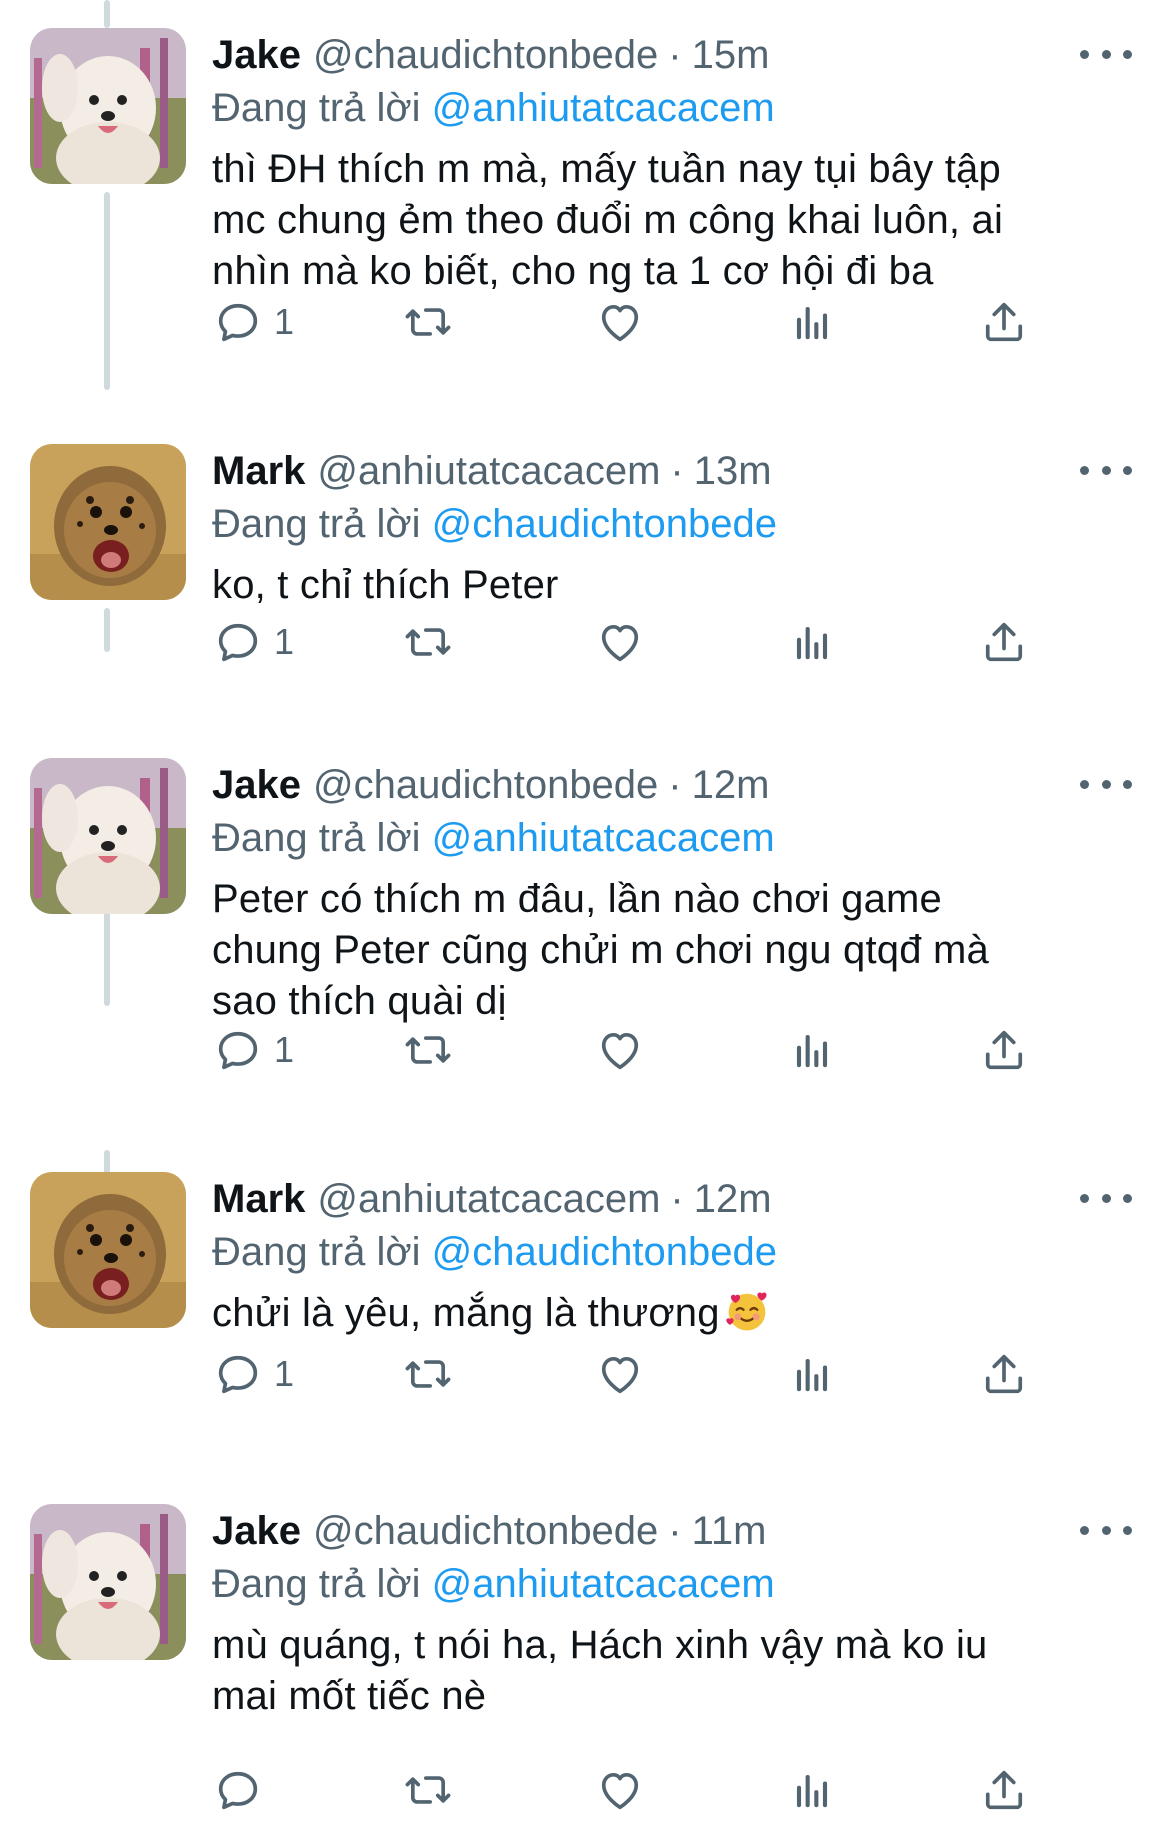 The width and height of the screenshot is (1170, 1822). I want to click on tweet-actions, so click(642, 1790).